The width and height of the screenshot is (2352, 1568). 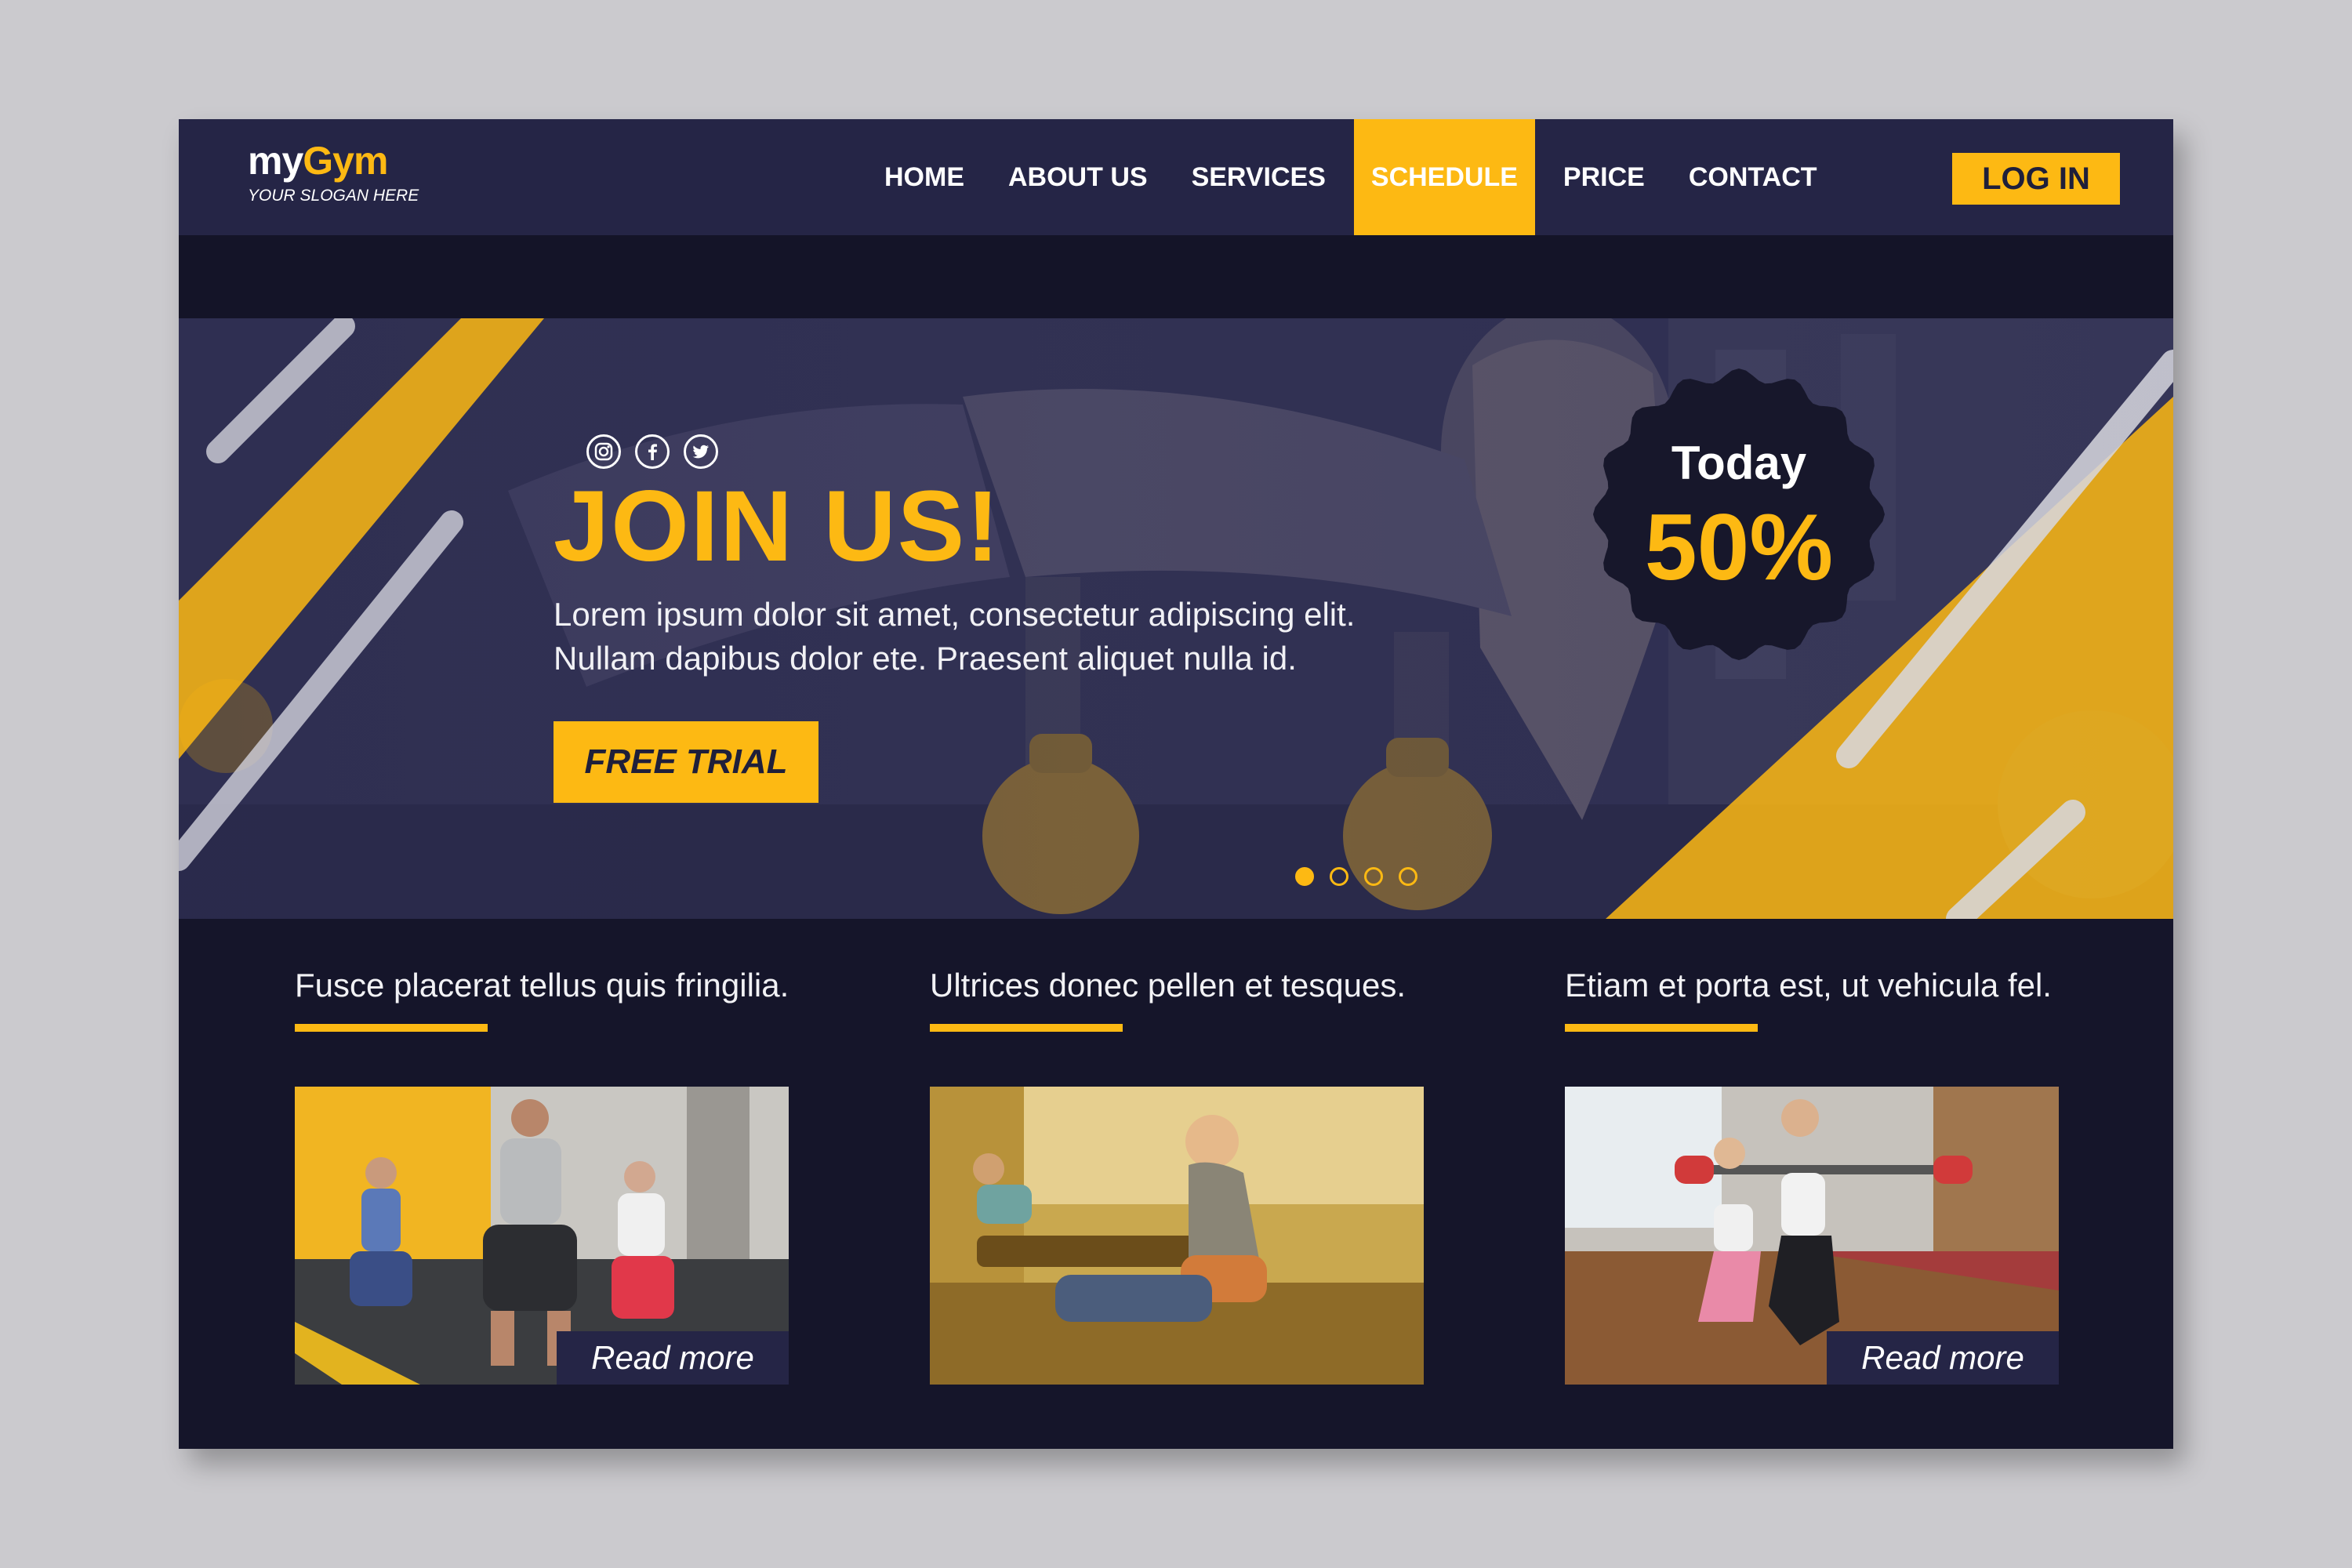 I want to click on brand-logo: myGym YOUR SLOGAN HERE, so click(x=333, y=171).